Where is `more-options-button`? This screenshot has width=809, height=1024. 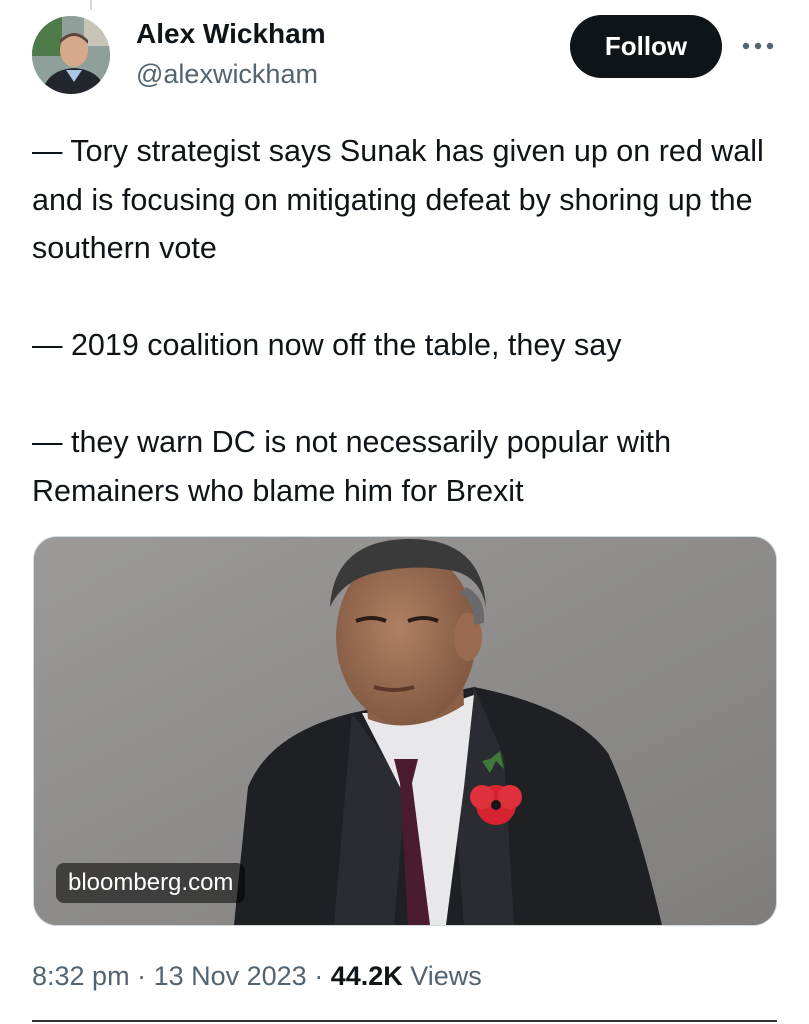
more-options-button is located at coordinates (758, 46).